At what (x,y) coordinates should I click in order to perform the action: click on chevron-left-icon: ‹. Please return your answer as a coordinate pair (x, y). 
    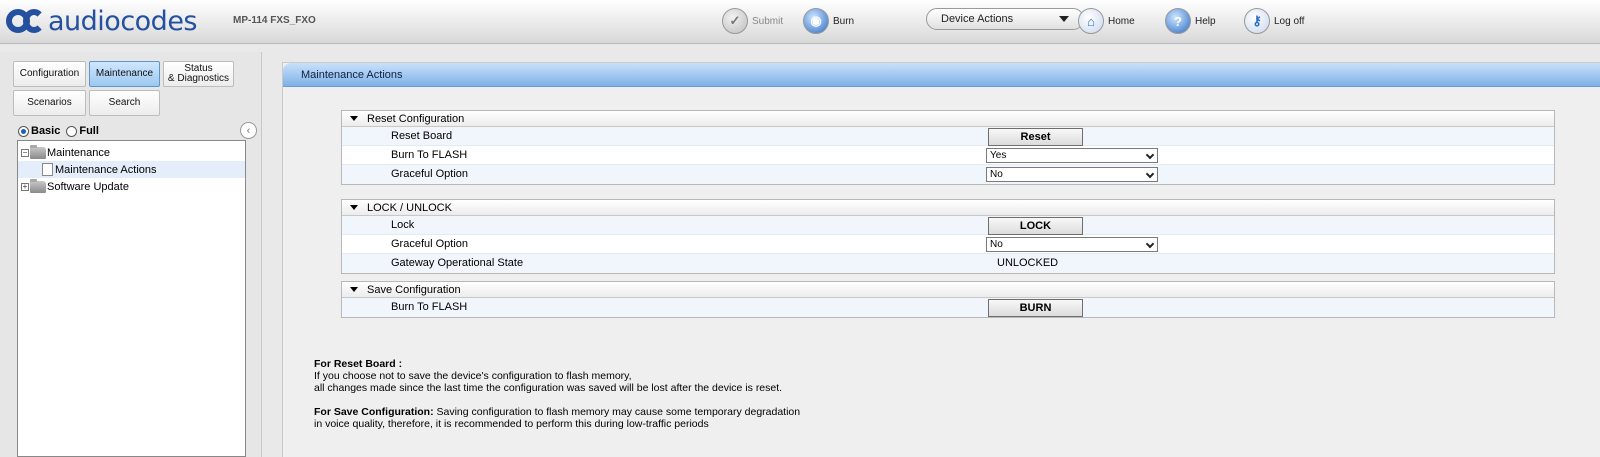
    Looking at the image, I should click on (248, 130).